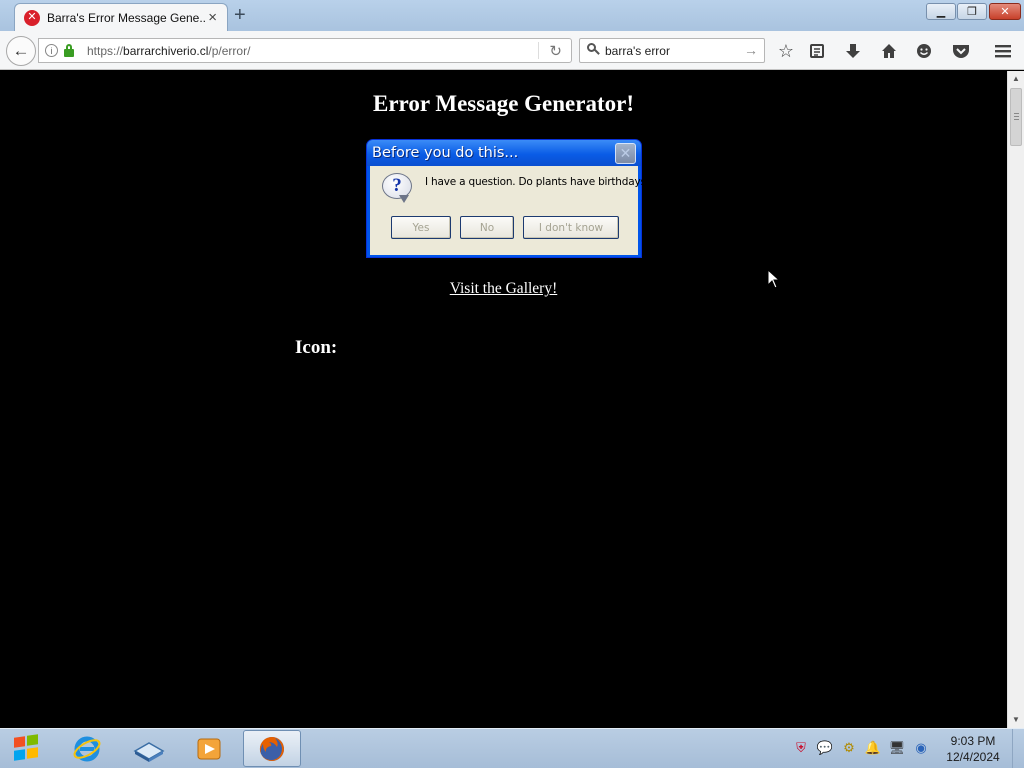 This screenshot has width=1024, height=768. I want to click on url-text: https://barrarchiverio.cl/p/error/, so click(168, 51).